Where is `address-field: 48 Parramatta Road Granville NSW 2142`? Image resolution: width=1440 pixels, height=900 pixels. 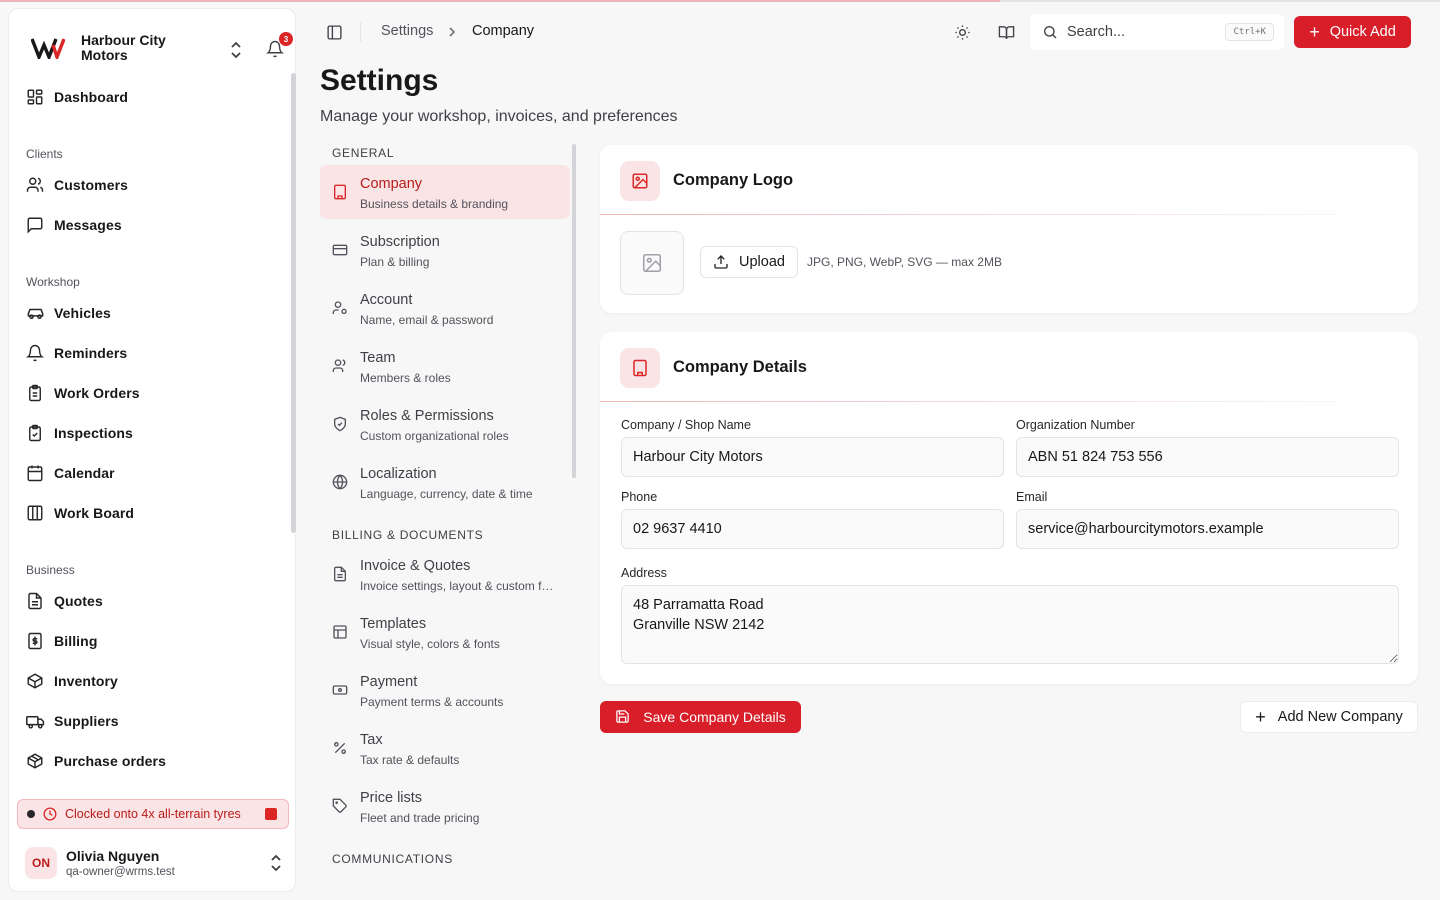
address-field: 48 Parramatta Road Granville NSW 2142 is located at coordinates (1010, 624).